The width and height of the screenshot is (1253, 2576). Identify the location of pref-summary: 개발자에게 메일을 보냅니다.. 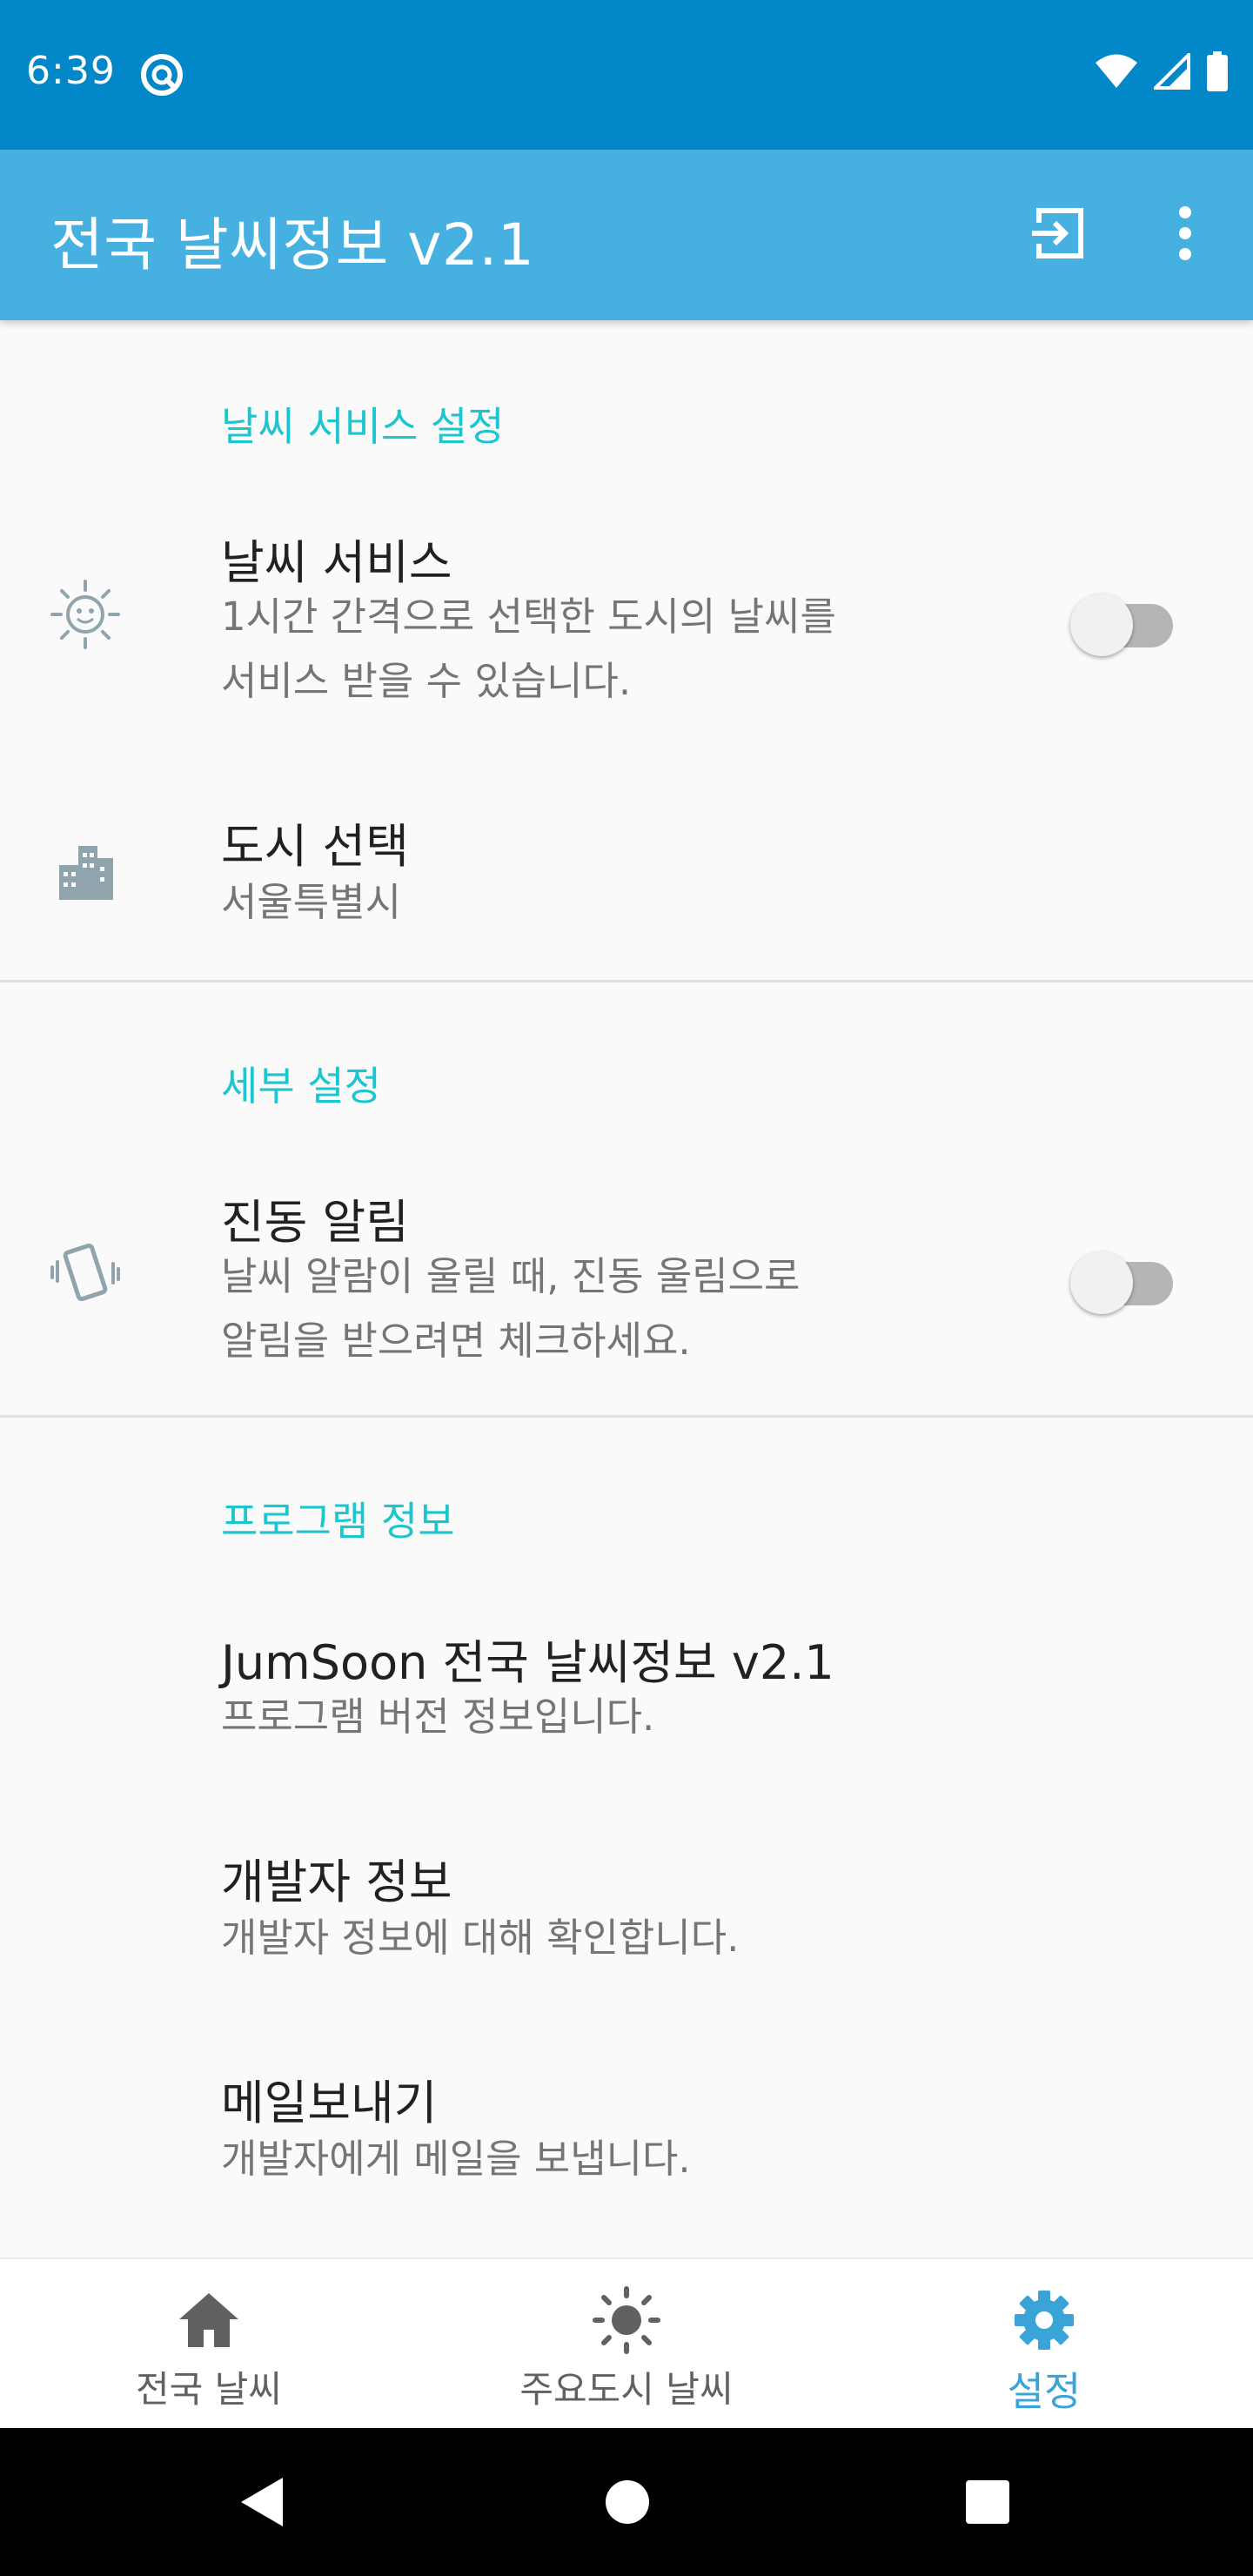
(456, 2159).